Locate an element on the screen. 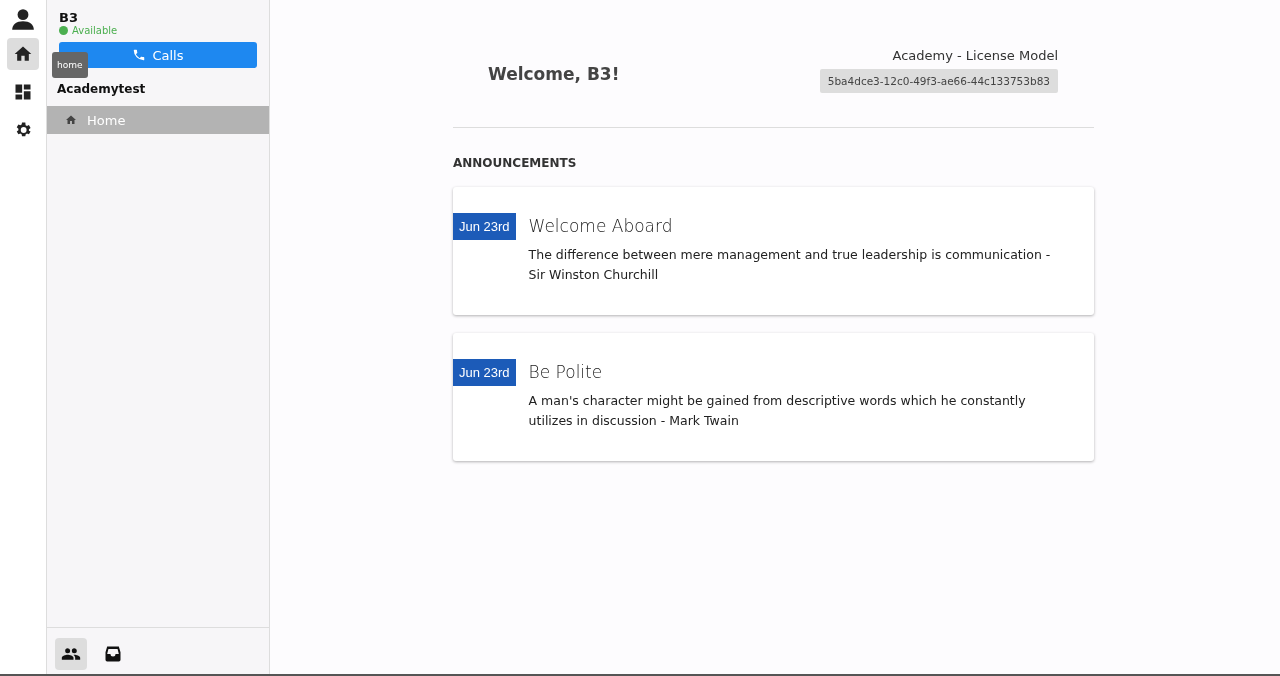 This screenshot has height=676, width=1280. welcome-heading: Welcome, B3! is located at coordinates (554, 75).